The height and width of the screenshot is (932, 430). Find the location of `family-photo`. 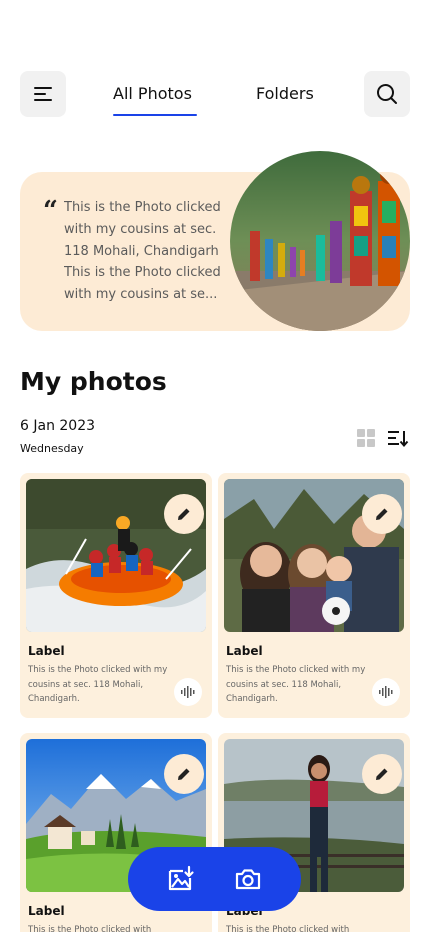

family-photo is located at coordinates (314, 555).